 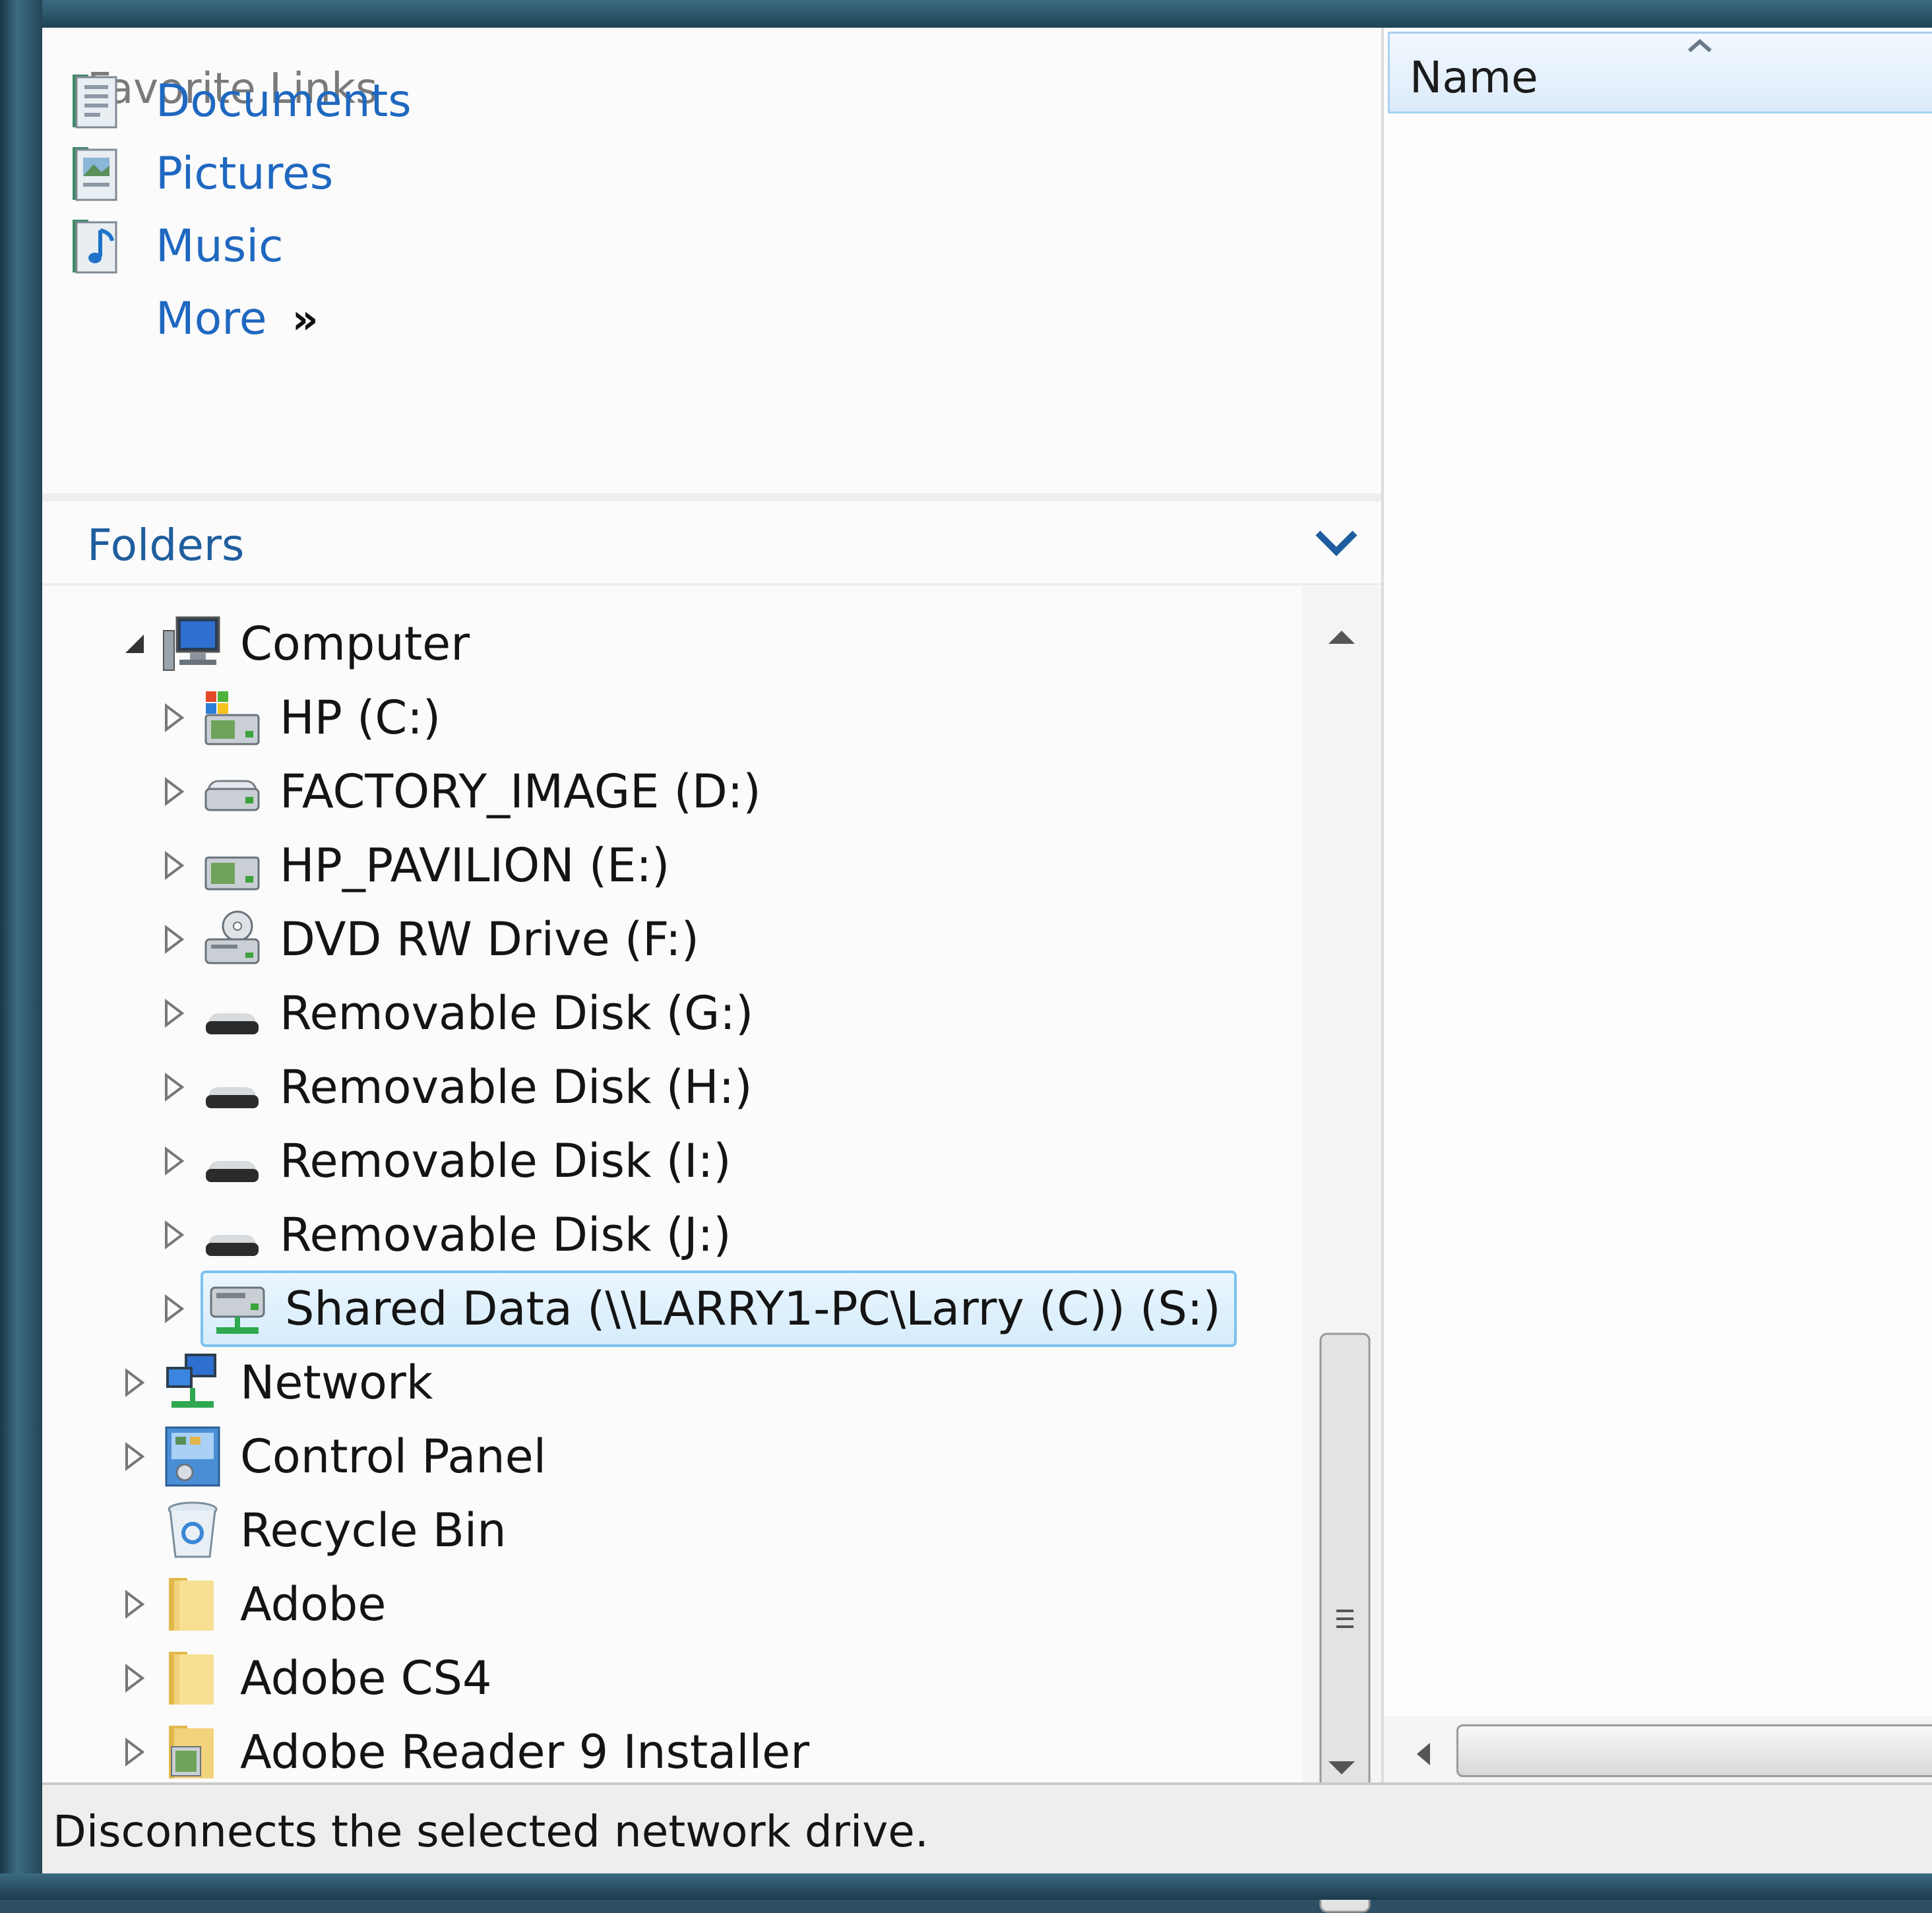 What do you see at coordinates (313, 1604) in the screenshot?
I see `tree-item-label: Adobe` at bounding box center [313, 1604].